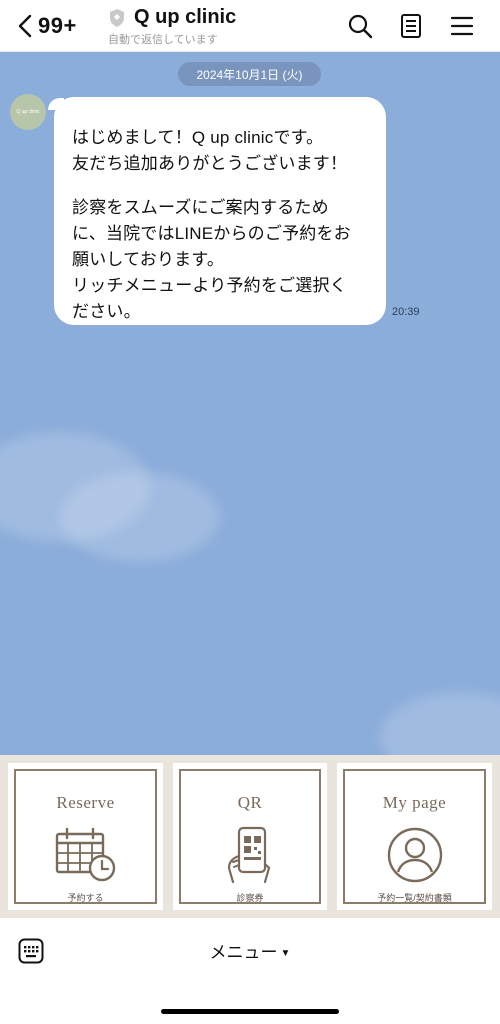 The image size is (500, 1024). What do you see at coordinates (148, 259) in the screenshot?
I see `message-line: 願いしております。` at bounding box center [148, 259].